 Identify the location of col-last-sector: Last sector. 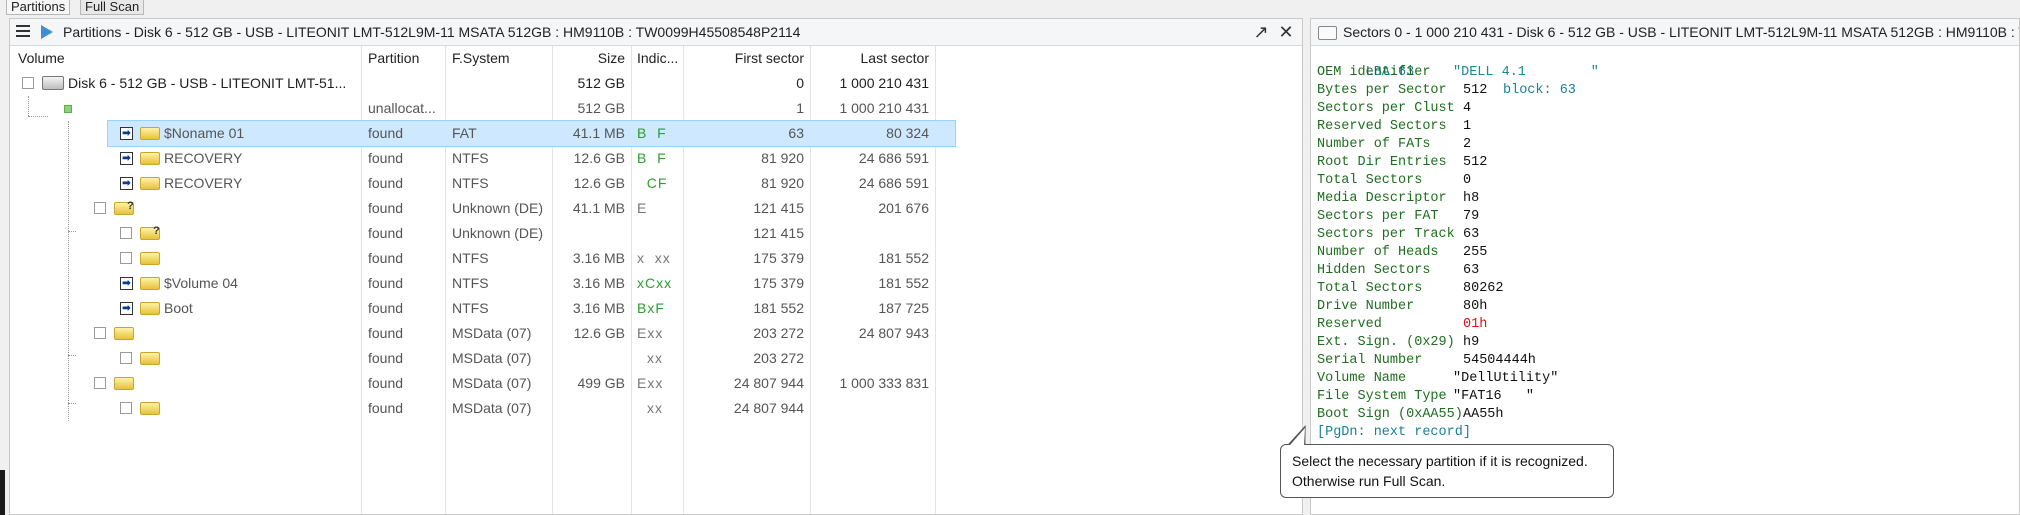
(869, 58).